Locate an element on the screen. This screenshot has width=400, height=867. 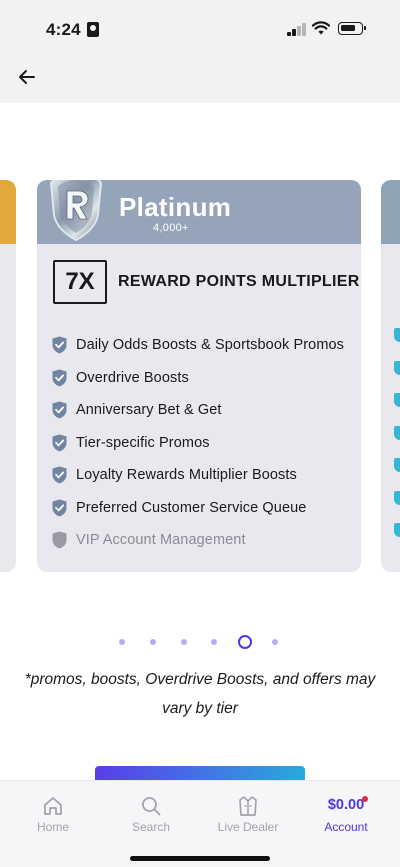
multiplier-row: 7X REWARD POINTS MULTIPLIER is located at coordinates (206, 282).